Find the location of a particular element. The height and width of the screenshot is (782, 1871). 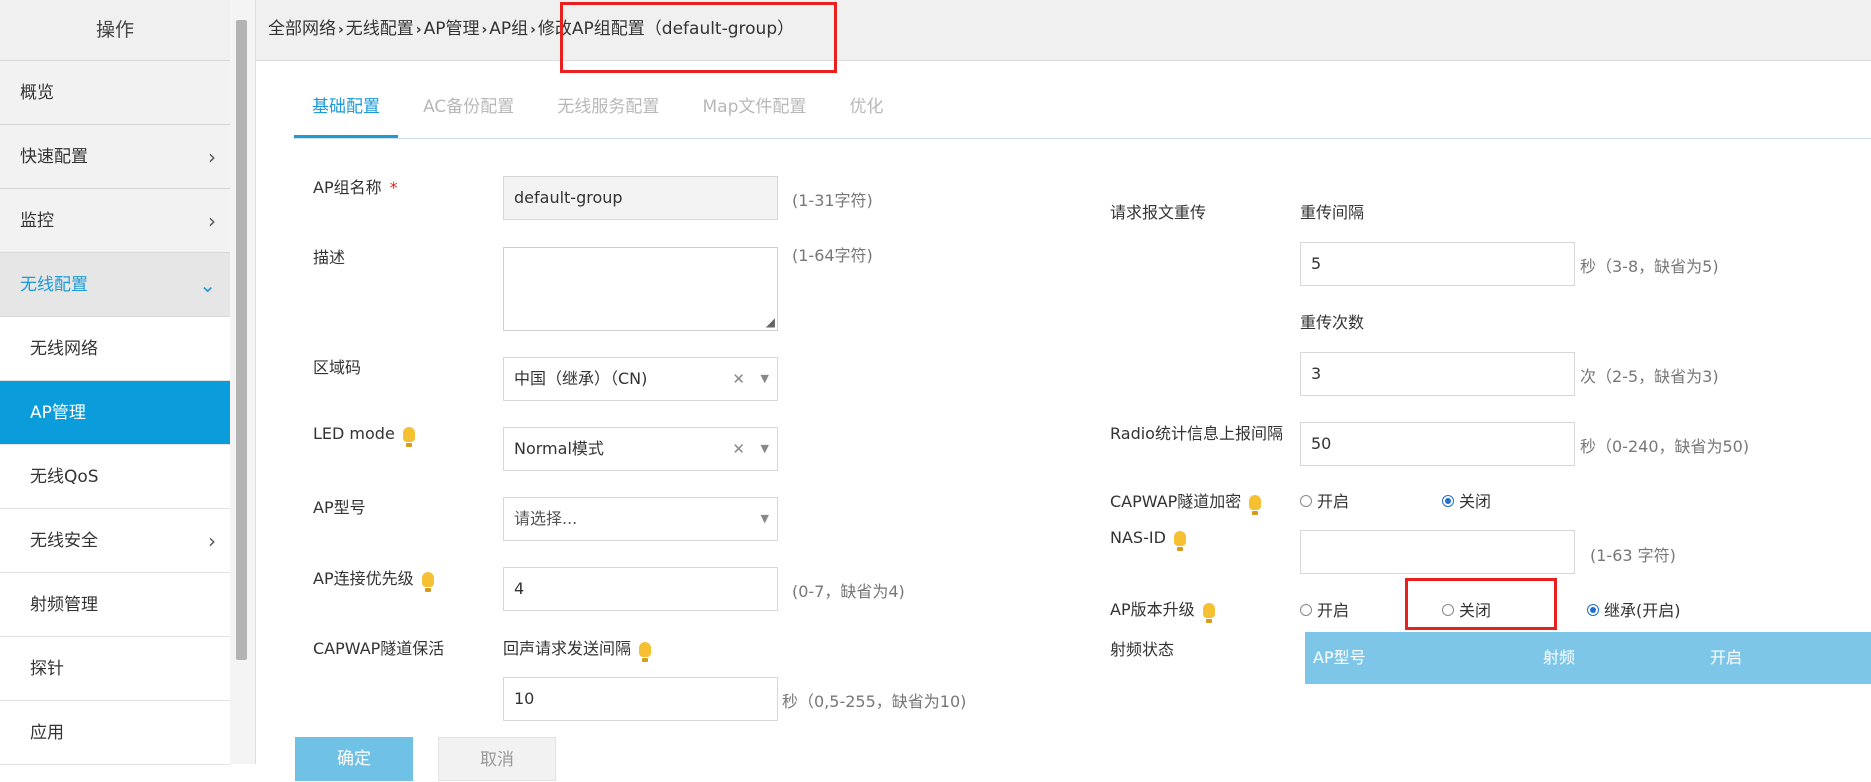

breadcrumb-item: 全部网络 is located at coordinates (302, 29).